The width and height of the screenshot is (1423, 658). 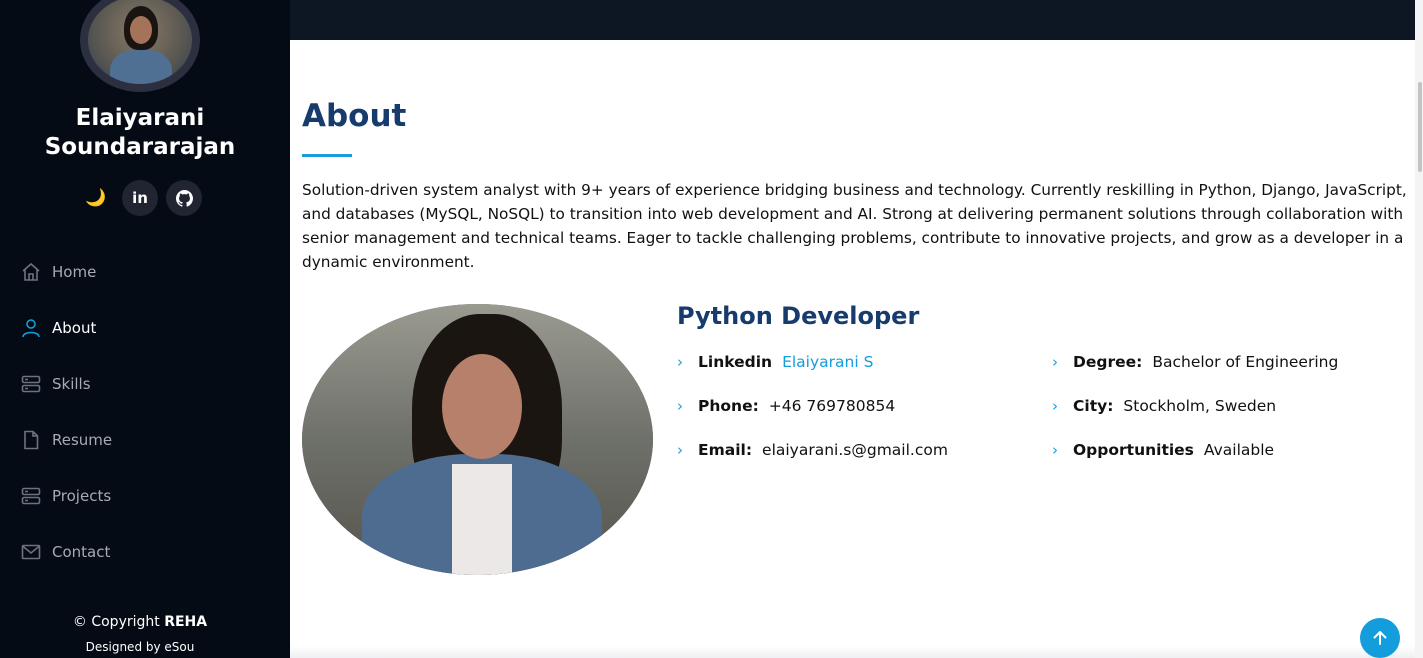 I want to click on linkedin-icon: in, so click(x=140, y=198).